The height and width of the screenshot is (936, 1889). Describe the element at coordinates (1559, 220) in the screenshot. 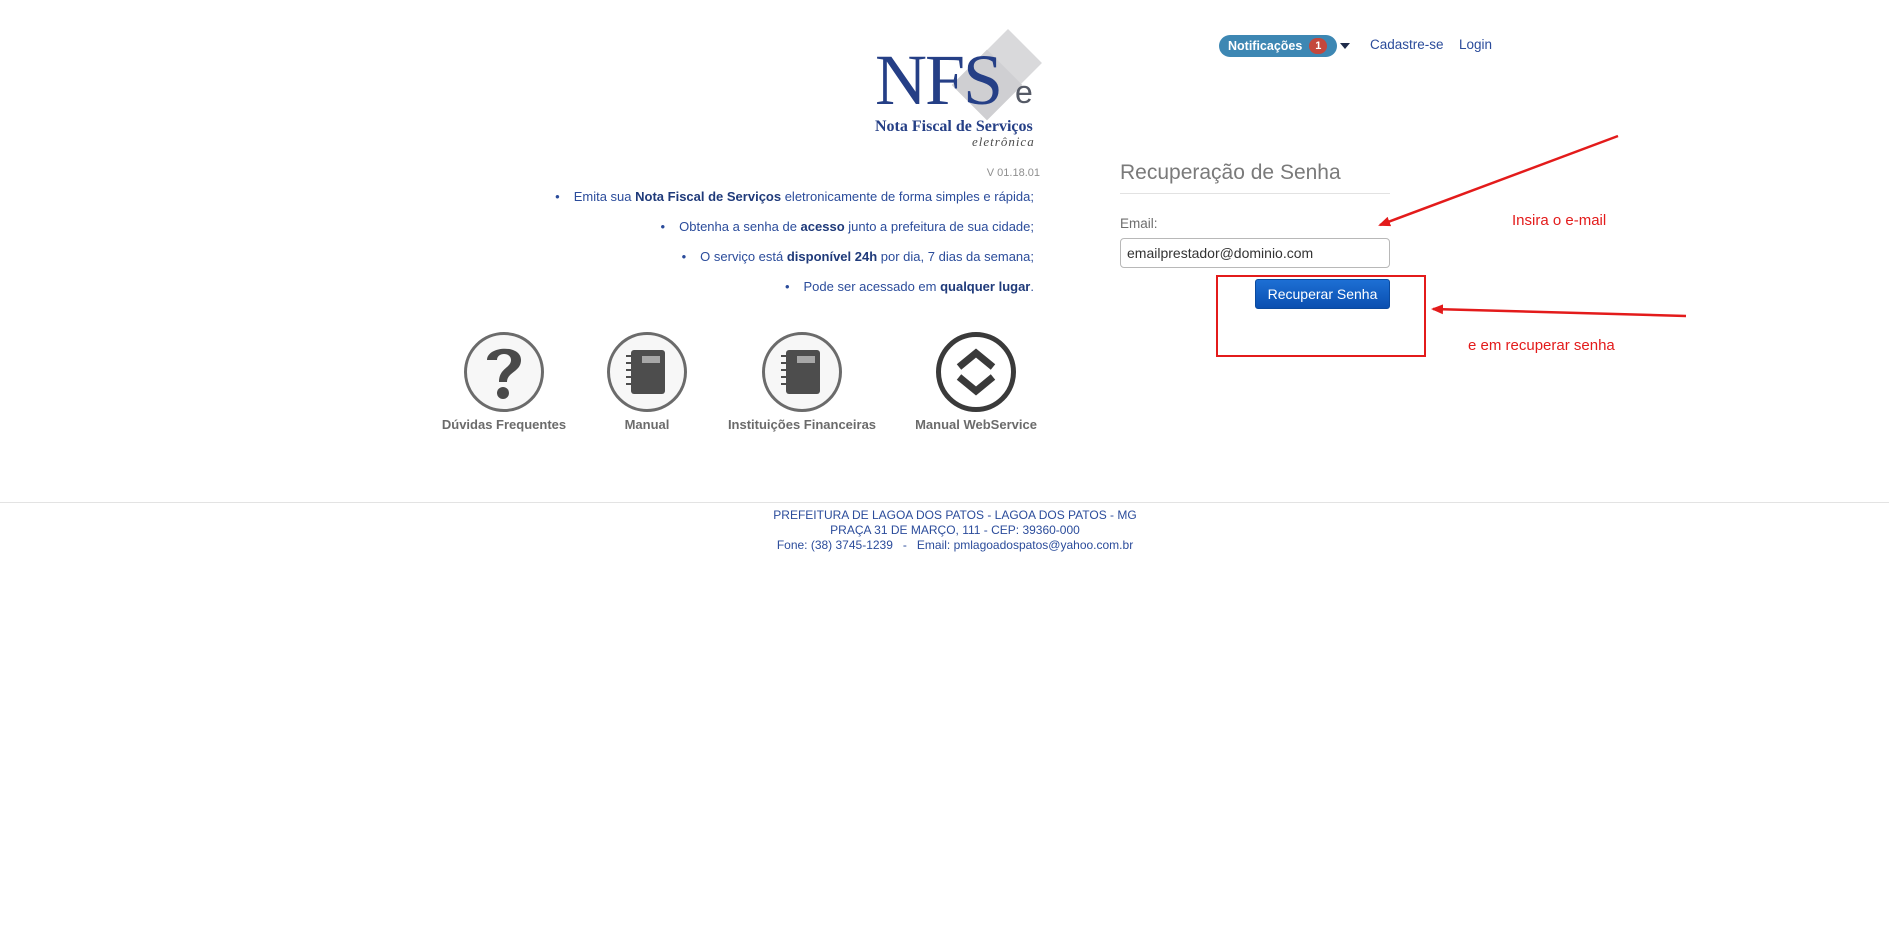

I see `annotation-email-hint: Insira o e-mail` at that location.